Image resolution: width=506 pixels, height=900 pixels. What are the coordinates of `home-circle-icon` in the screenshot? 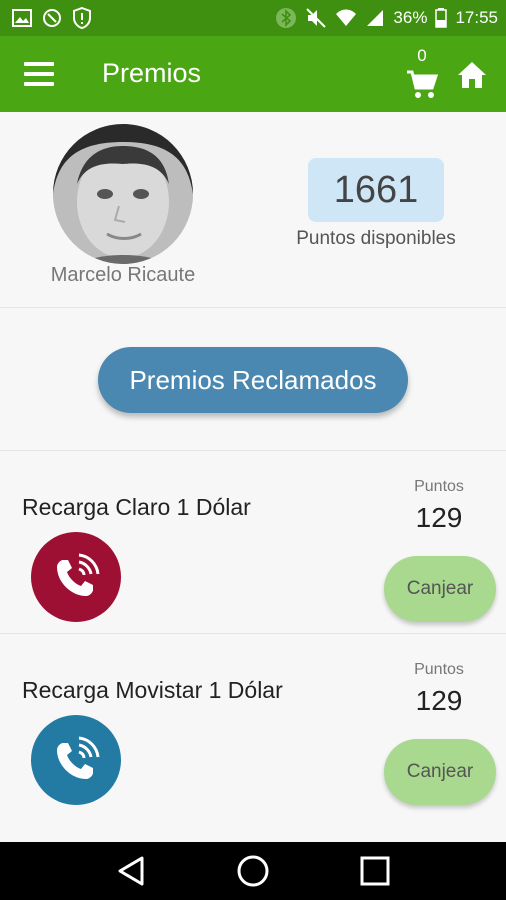 It's located at (253, 871).